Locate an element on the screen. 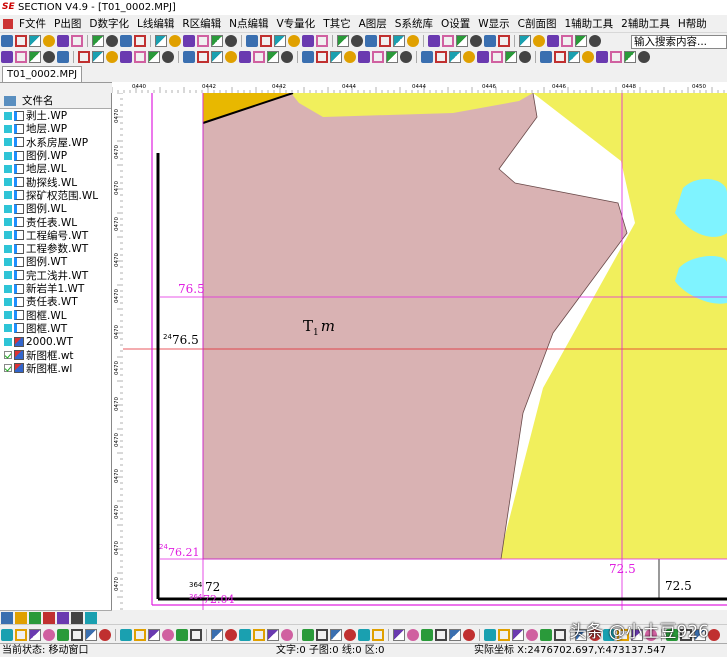 Image resolution: width=727 pixels, height=657 pixels. layer-item: 图例.WT is located at coordinates (55, 261).